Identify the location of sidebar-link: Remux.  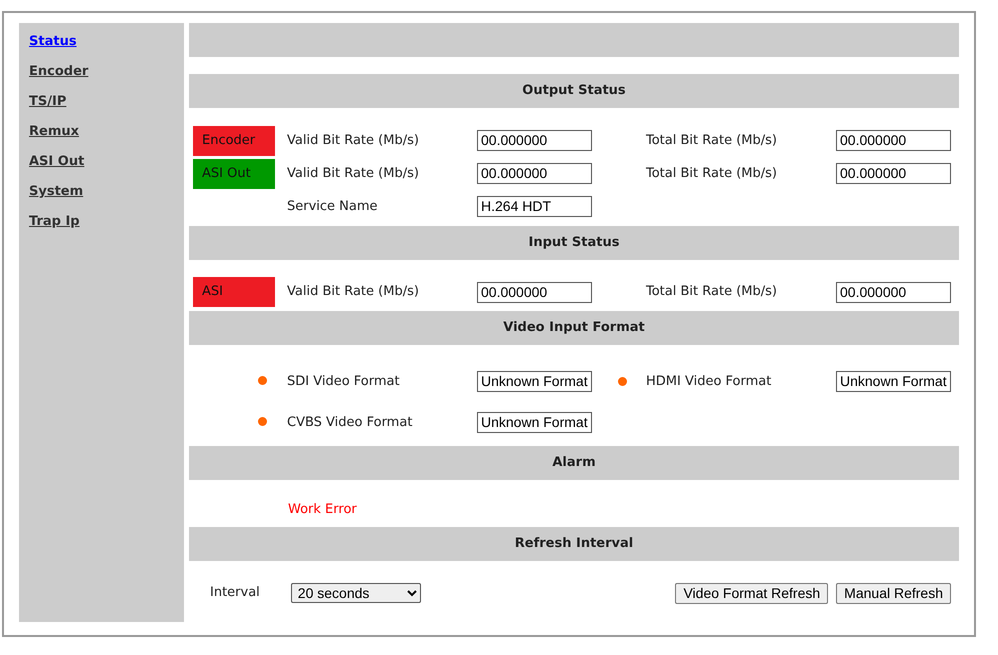
(101, 132).